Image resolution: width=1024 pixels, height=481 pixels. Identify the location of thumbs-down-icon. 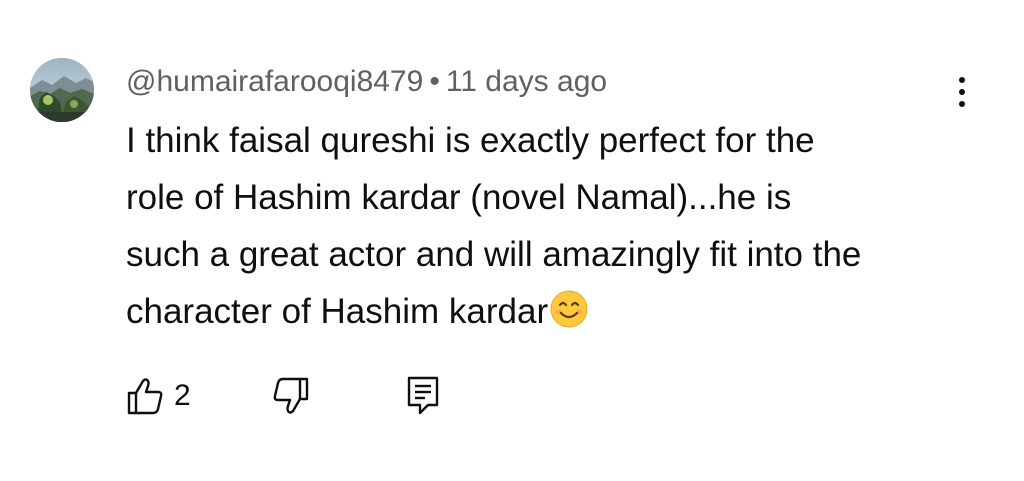
(291, 395).